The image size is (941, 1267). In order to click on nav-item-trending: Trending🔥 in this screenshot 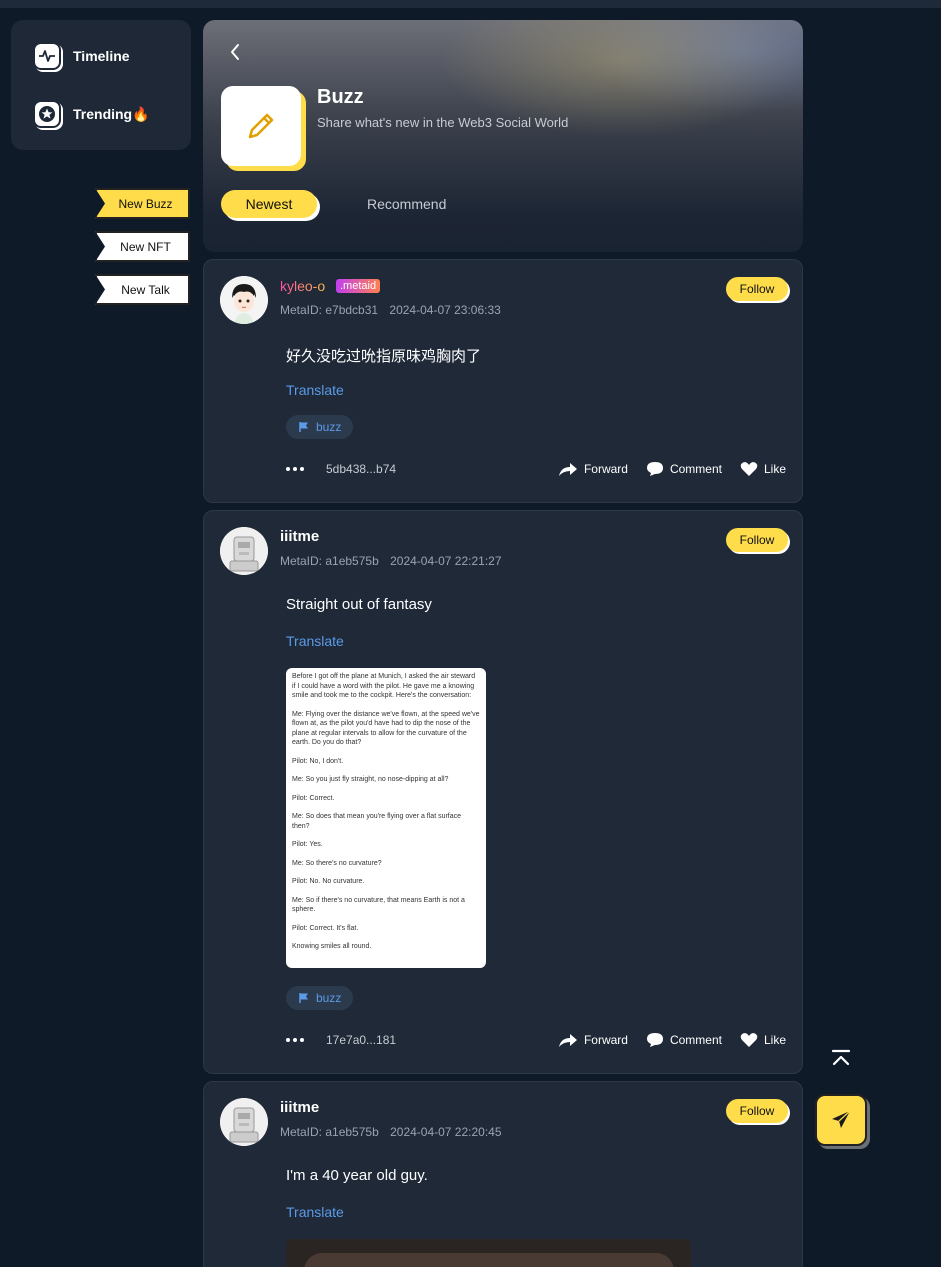, I will do `click(91, 114)`.